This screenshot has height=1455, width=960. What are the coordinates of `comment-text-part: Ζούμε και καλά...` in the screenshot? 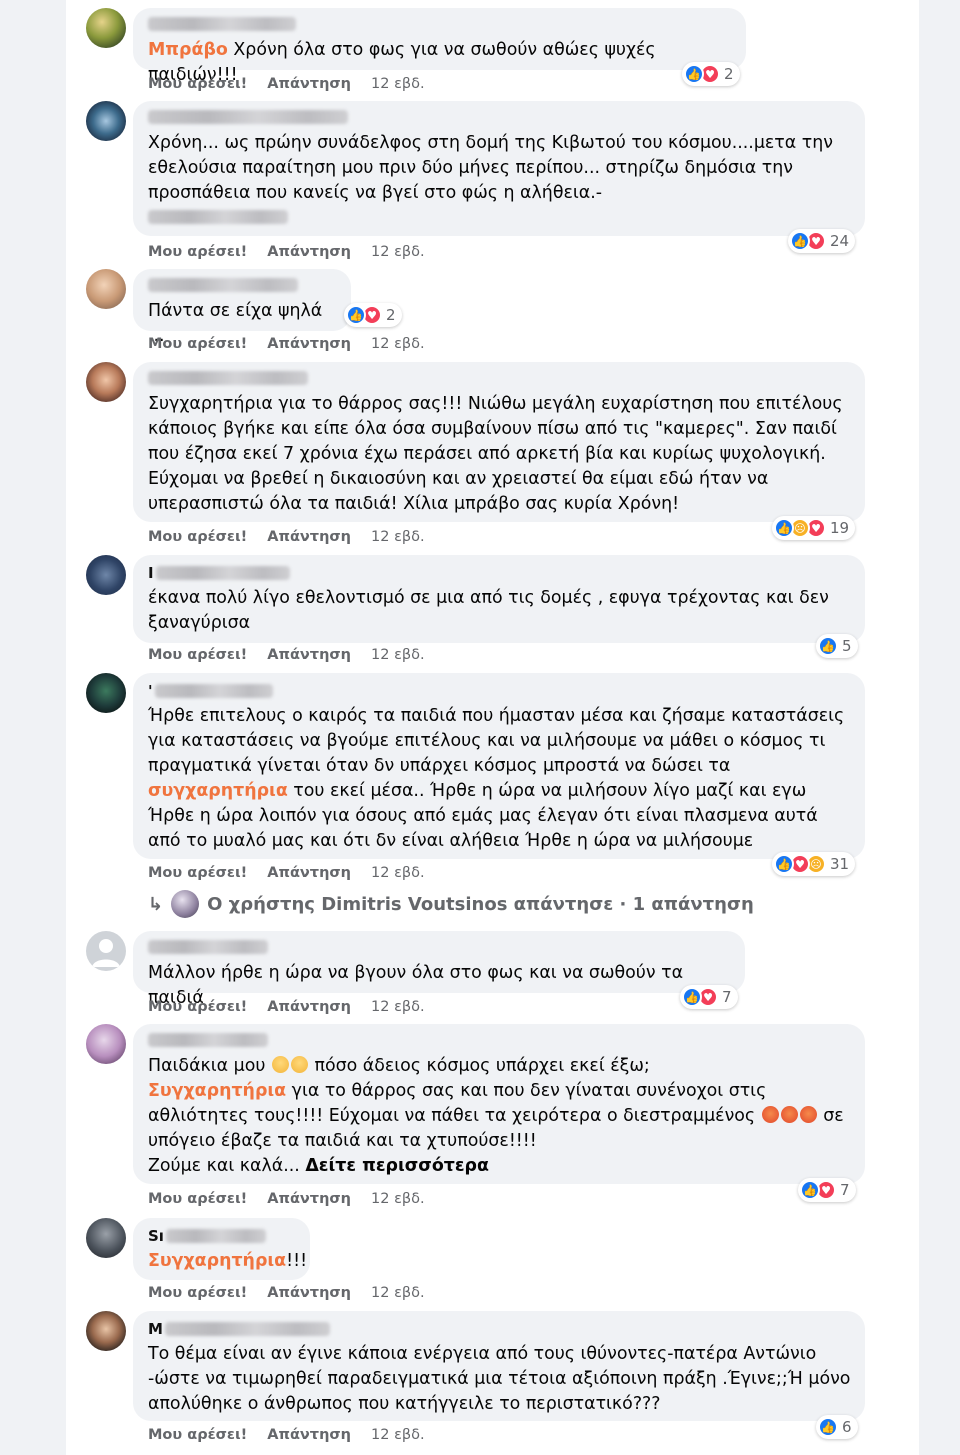 It's located at (227, 1166).